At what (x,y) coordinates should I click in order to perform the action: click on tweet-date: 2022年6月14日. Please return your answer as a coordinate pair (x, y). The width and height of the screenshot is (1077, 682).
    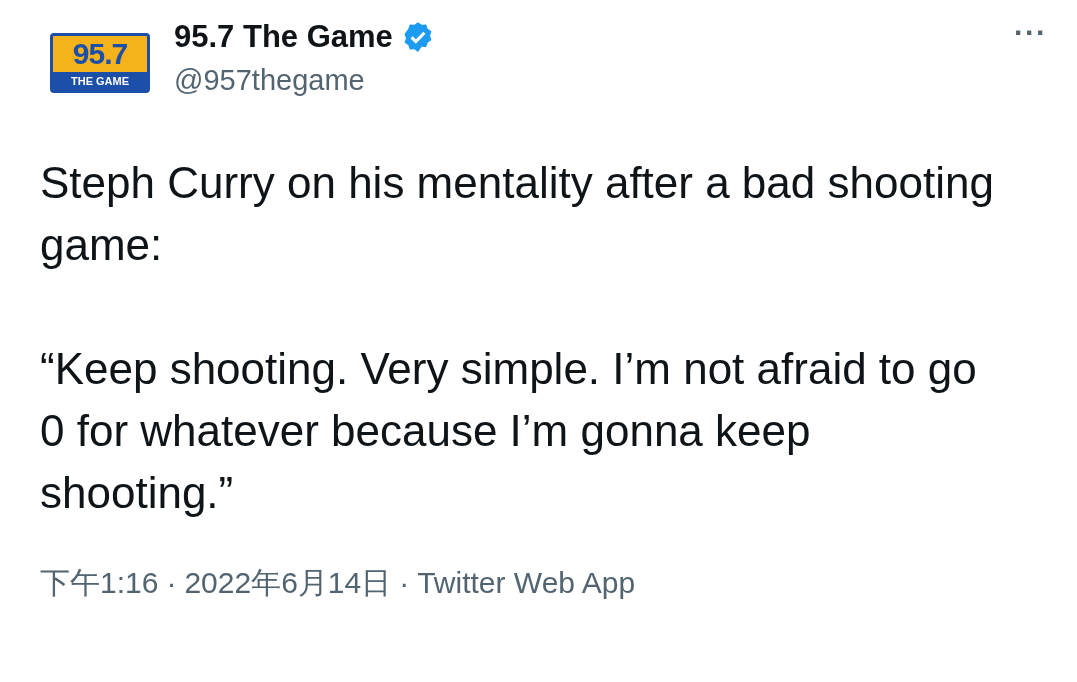
    Looking at the image, I should click on (288, 582).